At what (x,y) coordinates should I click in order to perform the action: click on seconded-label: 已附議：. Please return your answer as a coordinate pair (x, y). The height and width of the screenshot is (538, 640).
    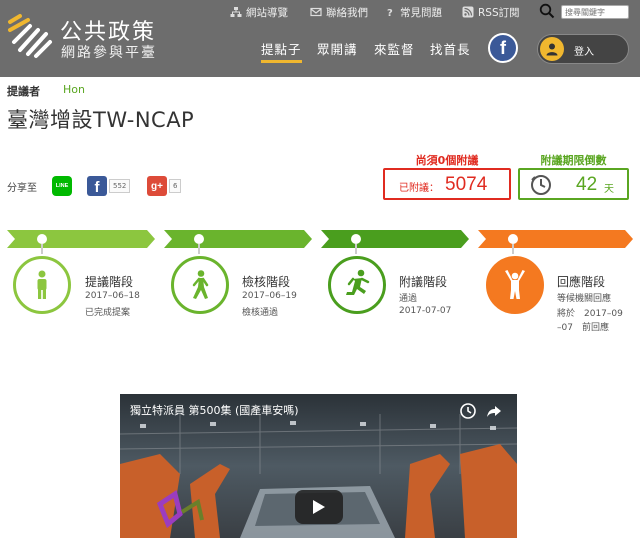
    Looking at the image, I should click on (419, 188).